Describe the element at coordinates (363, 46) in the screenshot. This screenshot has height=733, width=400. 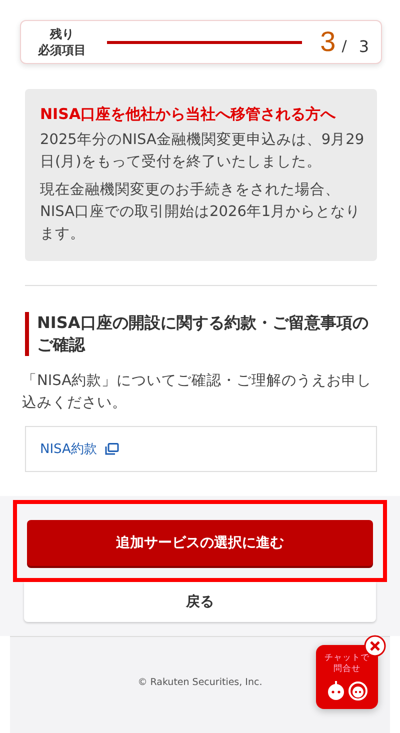
I see `total-count: 3` at that location.